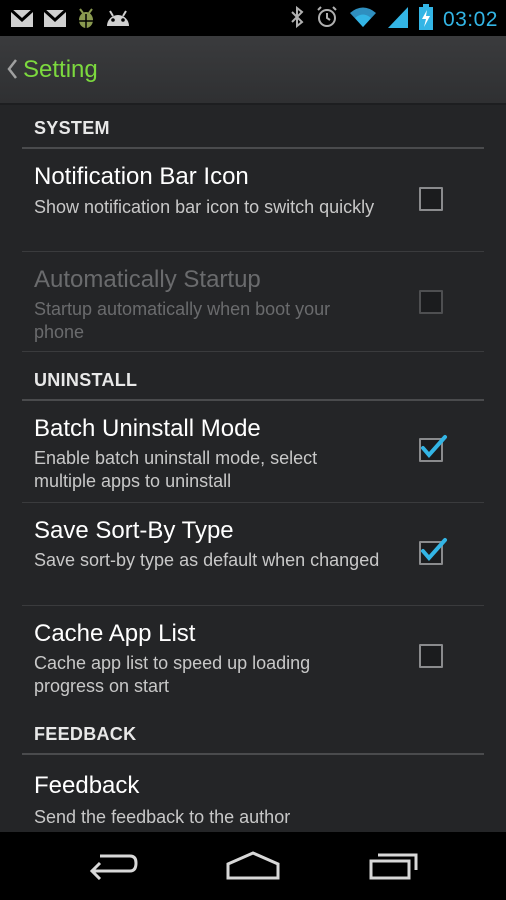 This screenshot has width=506, height=900. I want to click on pref-title: Feedback, so click(87, 785).